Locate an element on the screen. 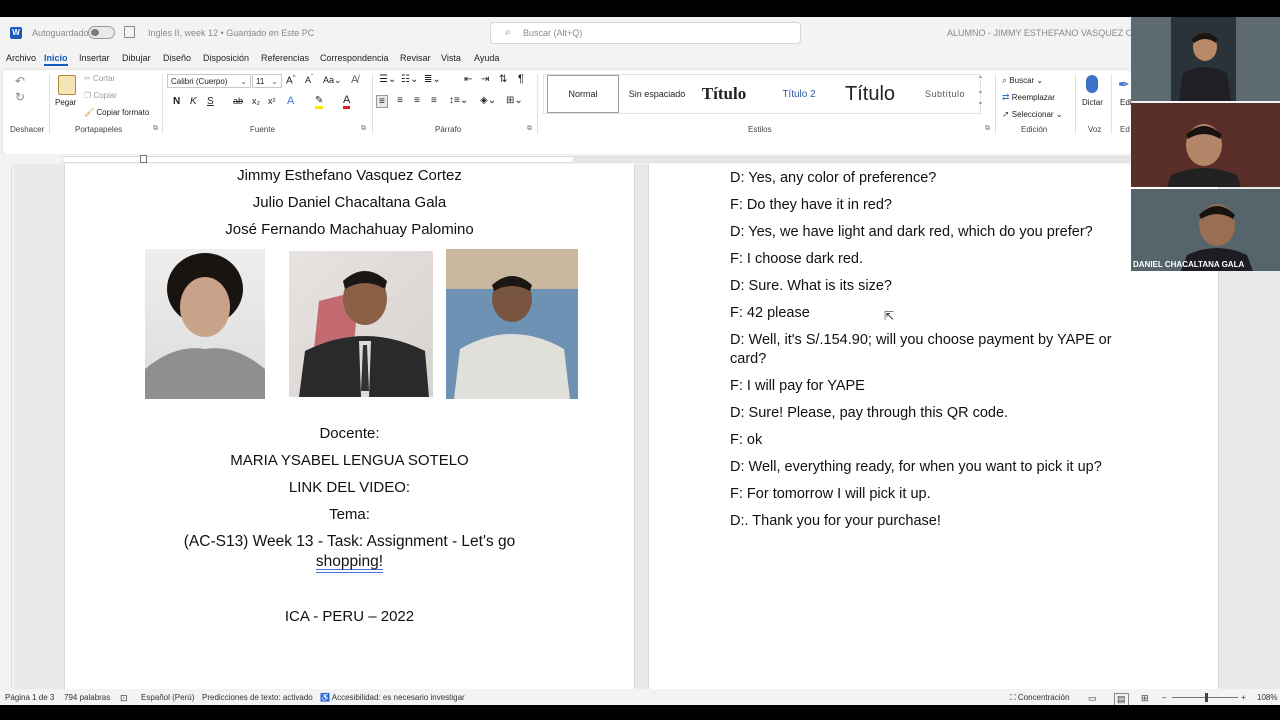 This screenshot has height=720, width=1280. align-center-icon: ≡ is located at coordinates (400, 100).